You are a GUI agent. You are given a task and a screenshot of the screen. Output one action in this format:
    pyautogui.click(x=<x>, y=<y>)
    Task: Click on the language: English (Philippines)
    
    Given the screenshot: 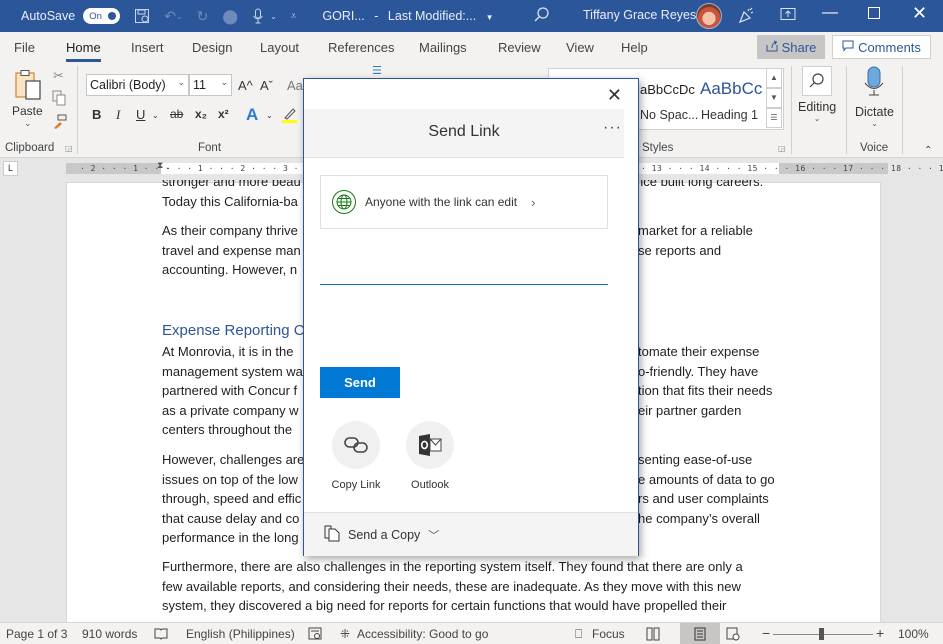 What is the action you would take?
    pyautogui.click(x=240, y=634)
    